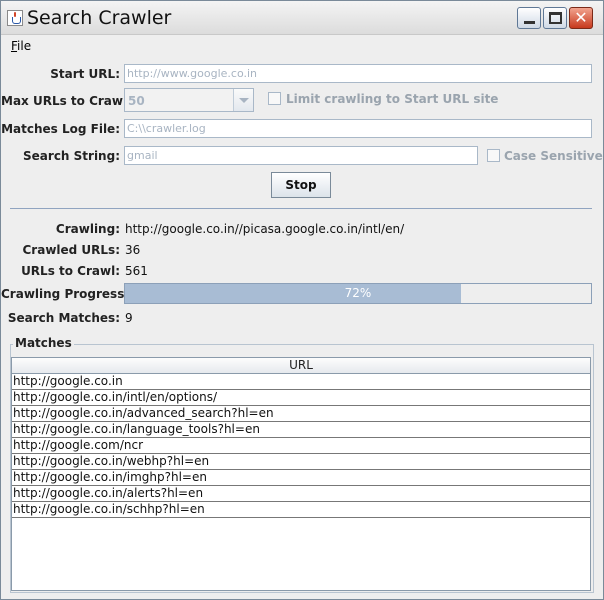 This screenshot has width=604, height=600. Describe the element at coordinates (66, 101) in the screenshot. I see `max-urls-label: Max URLs to Crawl:` at that location.